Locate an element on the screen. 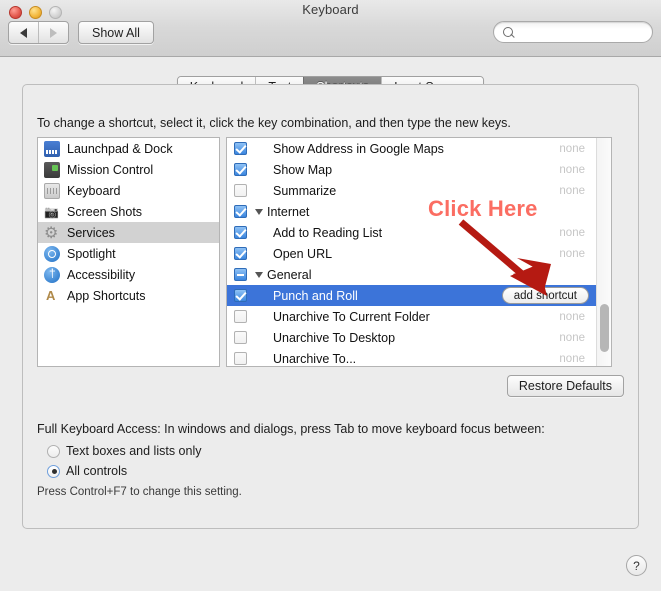 The height and width of the screenshot is (591, 661). sidebar-item-label: Mission Control is located at coordinates (110, 169).